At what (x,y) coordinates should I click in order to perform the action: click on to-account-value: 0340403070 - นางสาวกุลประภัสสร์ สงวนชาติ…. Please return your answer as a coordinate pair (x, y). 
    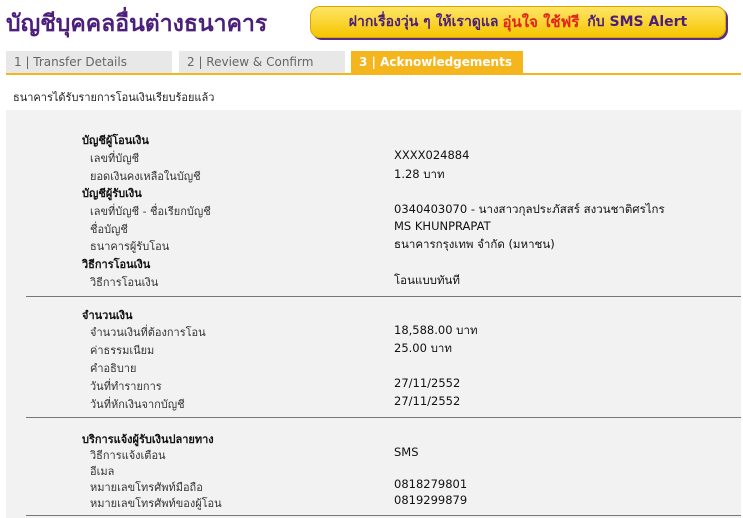
    Looking at the image, I should click on (529, 209).